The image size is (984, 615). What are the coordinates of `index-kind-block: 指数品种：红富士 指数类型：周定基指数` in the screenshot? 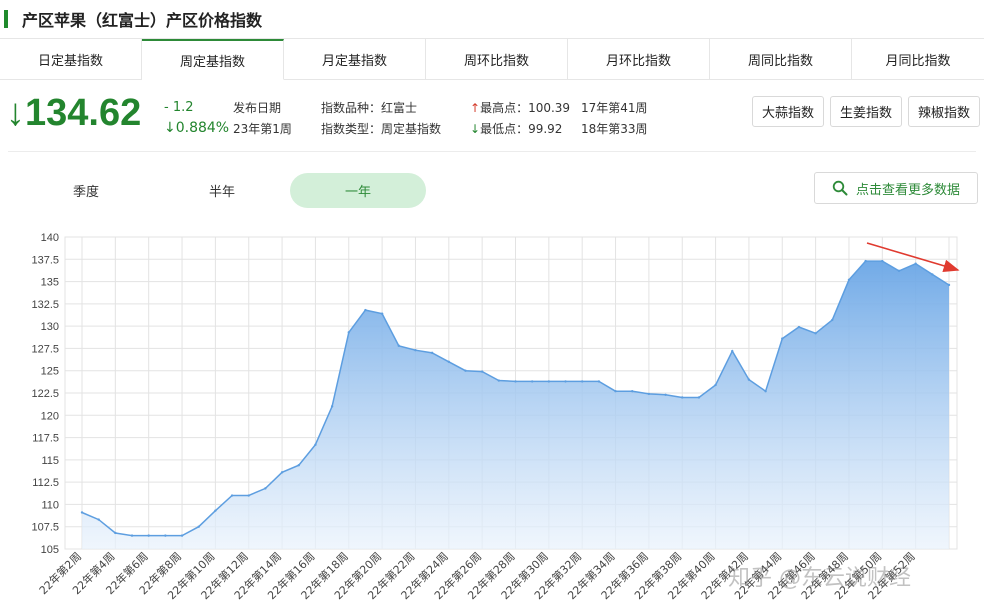 It's located at (381, 119).